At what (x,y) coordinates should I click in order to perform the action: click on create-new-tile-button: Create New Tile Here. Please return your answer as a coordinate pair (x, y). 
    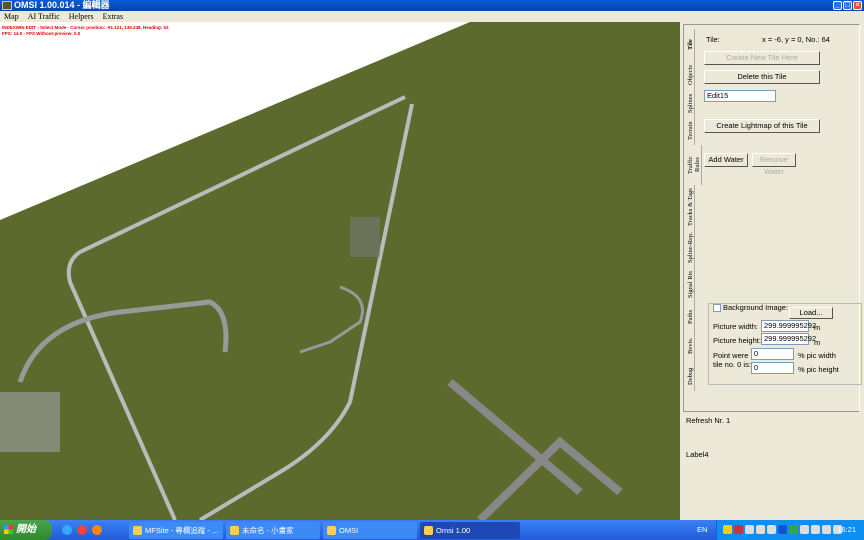
    Looking at the image, I should click on (762, 58).